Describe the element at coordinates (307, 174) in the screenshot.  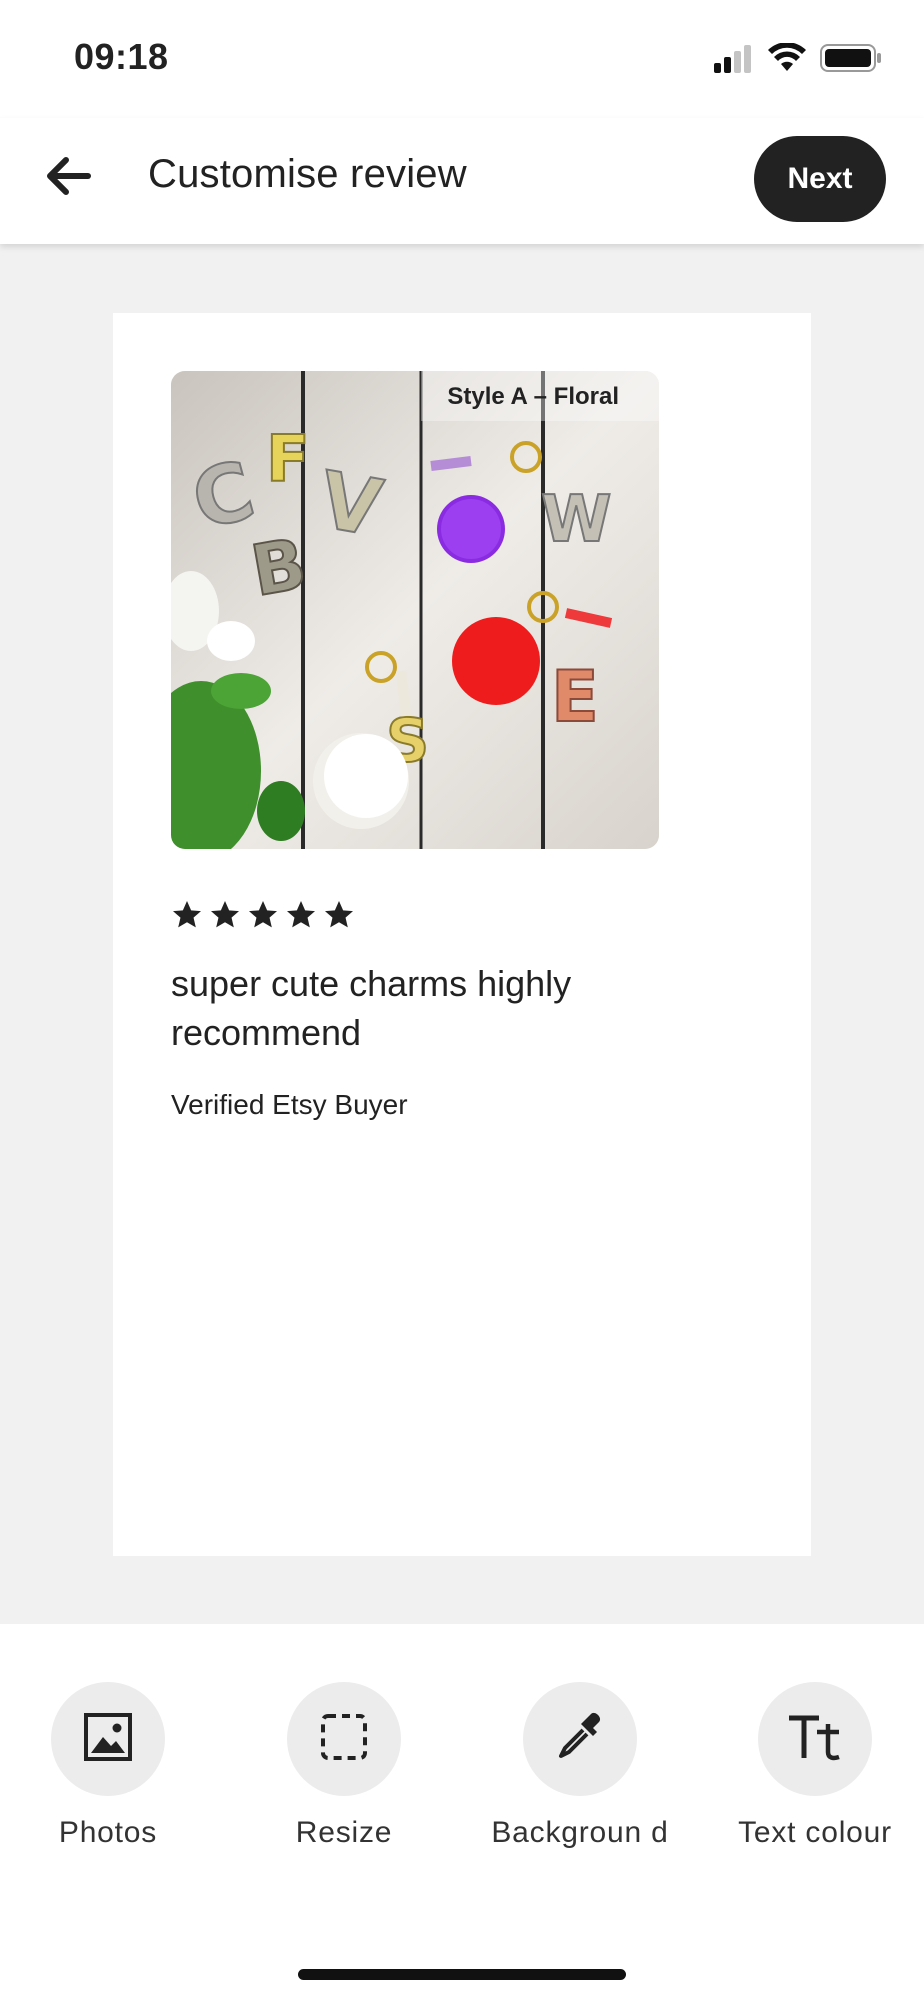
I see `page-title: Customise review` at that location.